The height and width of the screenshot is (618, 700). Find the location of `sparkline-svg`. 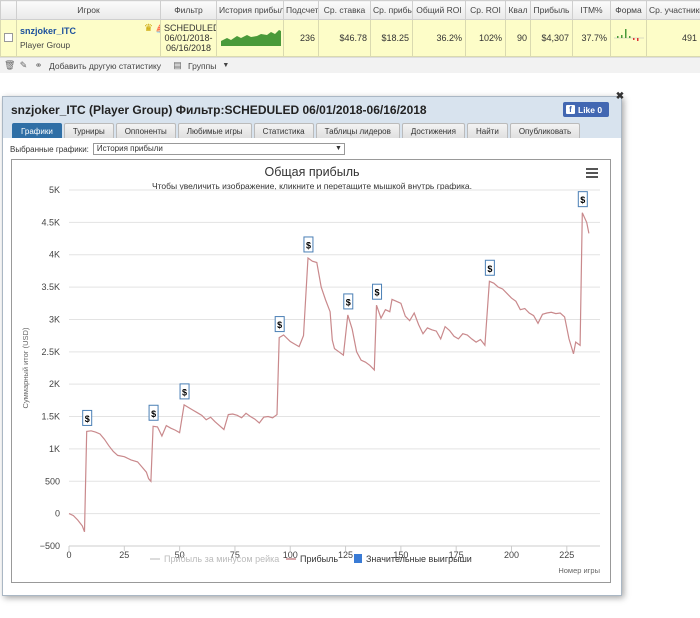

sparkline-svg is located at coordinates (251, 38).